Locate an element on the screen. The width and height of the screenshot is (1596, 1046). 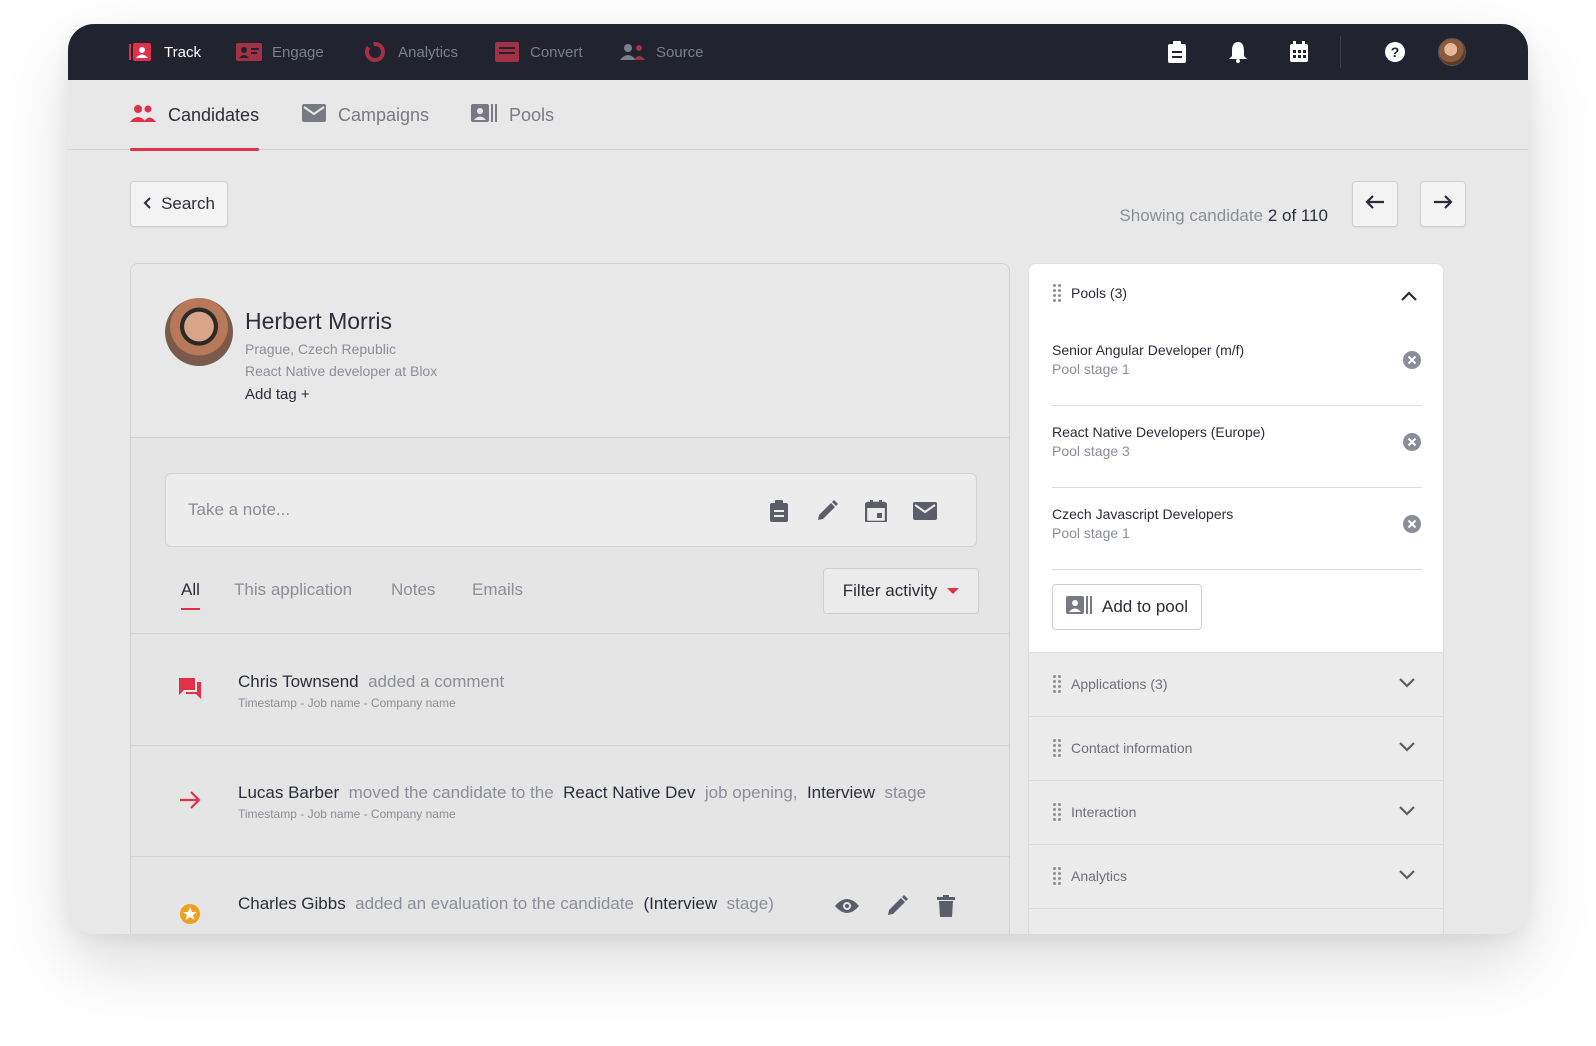
tab-pools: Pools is located at coordinates (512, 115).